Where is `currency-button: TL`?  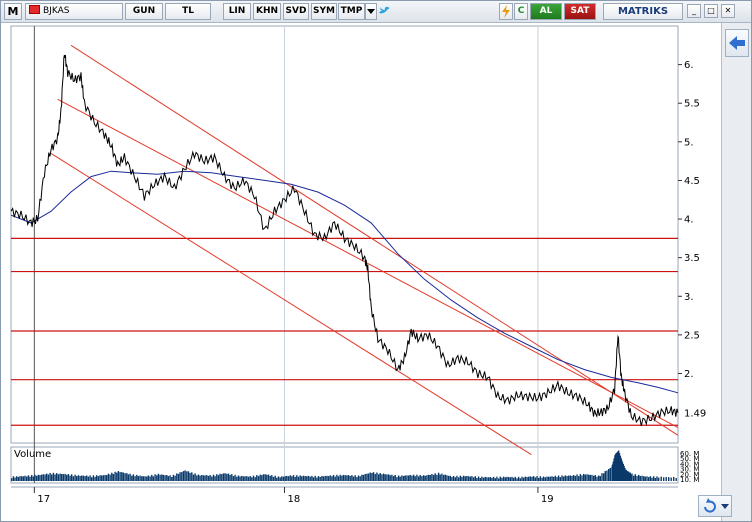
currency-button: TL is located at coordinates (188, 11).